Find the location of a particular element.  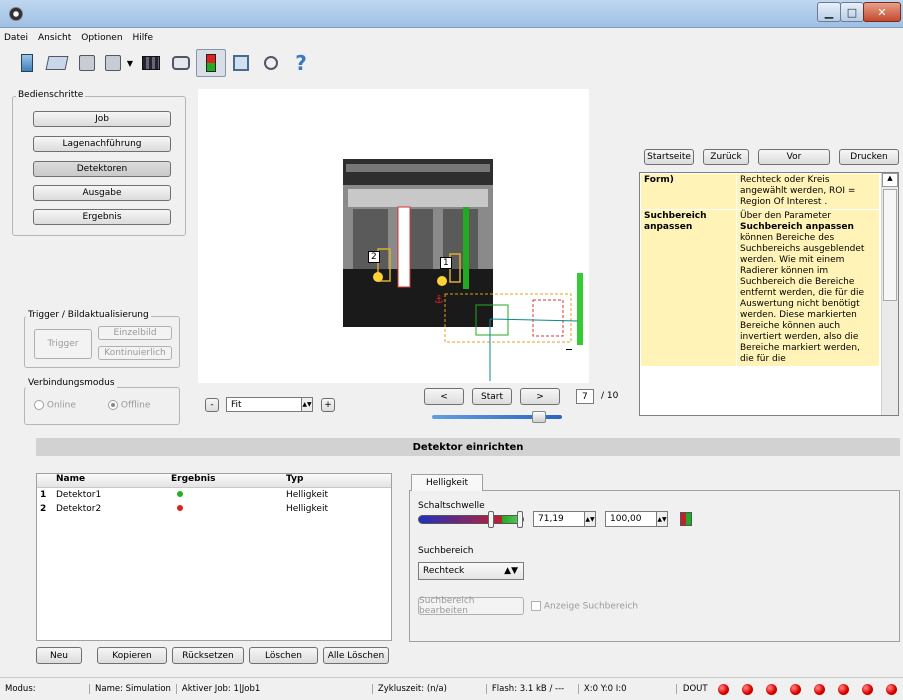

delete-all-button: Alle Löschen is located at coordinates (356, 655).